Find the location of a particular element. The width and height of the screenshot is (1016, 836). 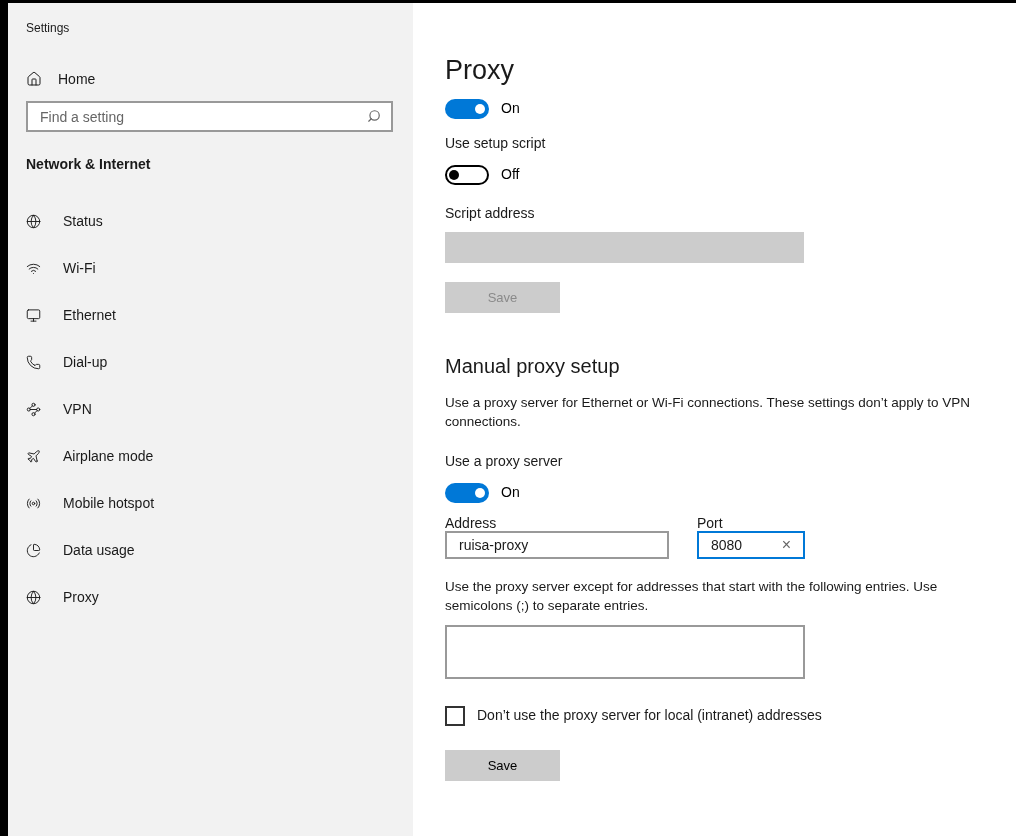

wifi-icon is located at coordinates (33, 268).